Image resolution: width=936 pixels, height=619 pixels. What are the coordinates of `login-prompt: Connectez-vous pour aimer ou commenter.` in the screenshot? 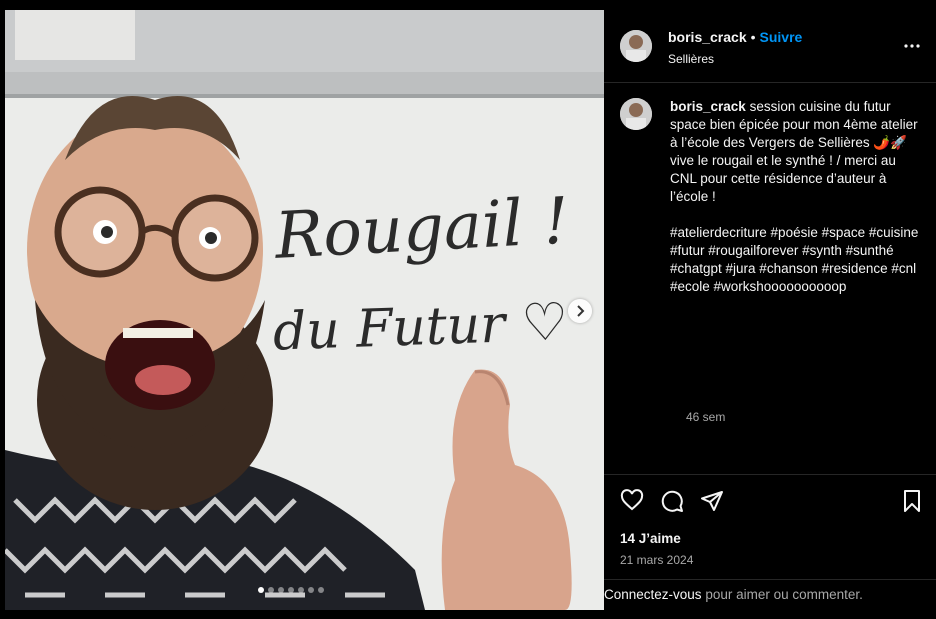 It's located at (770, 595).